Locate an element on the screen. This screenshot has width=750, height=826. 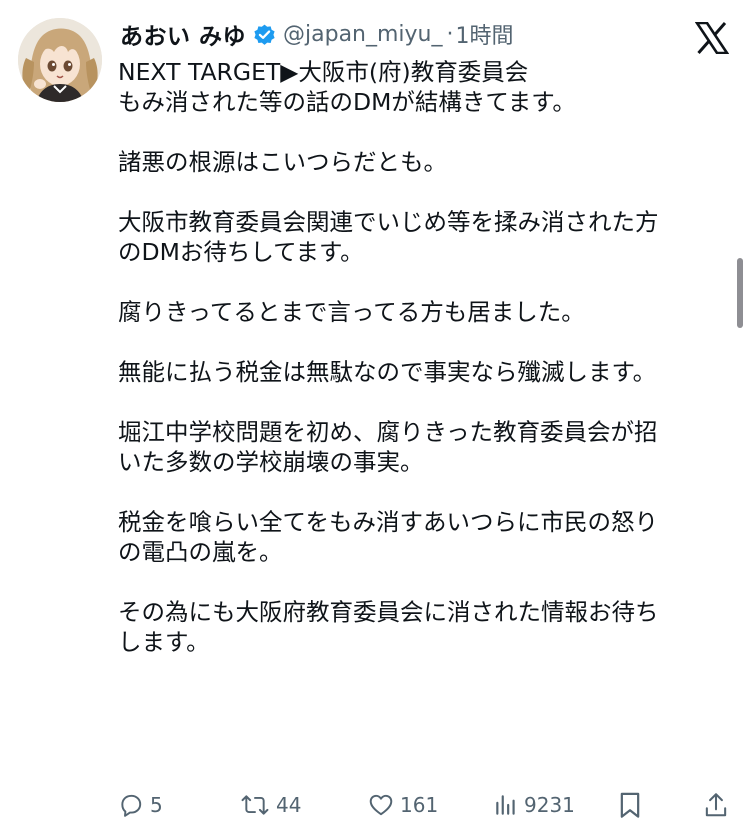
like-button: 161 is located at coordinates (403, 805).